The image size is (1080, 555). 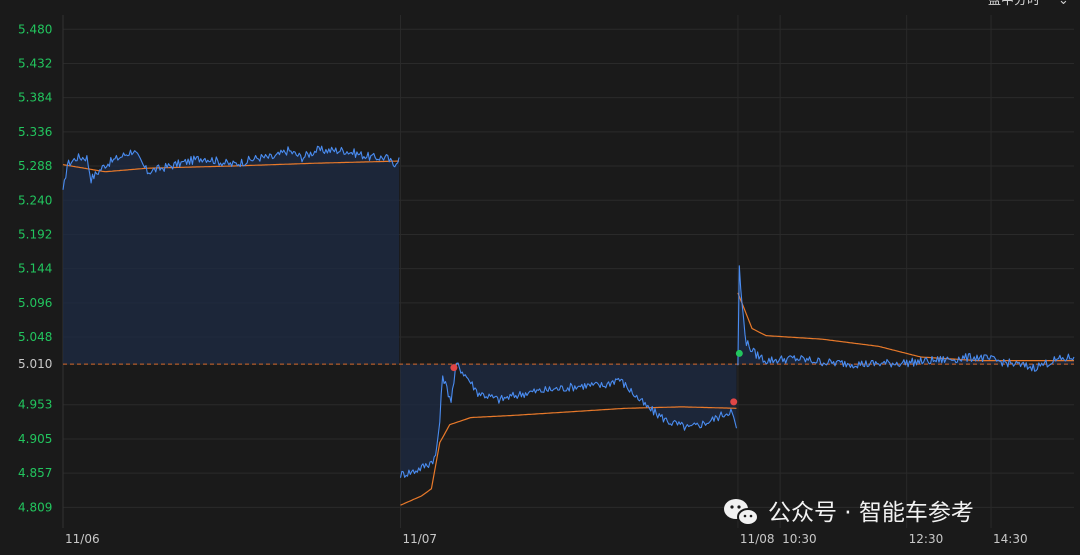 I want to click on watermark-text: 公众号 · 智能车参考, so click(x=871, y=513).